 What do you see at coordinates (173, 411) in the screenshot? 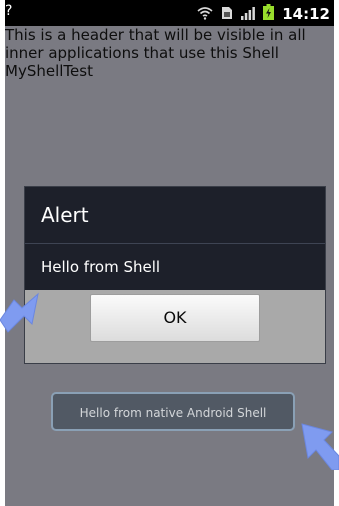
I see `native-android-shell-button: Hello from native Android Shell` at bounding box center [173, 411].